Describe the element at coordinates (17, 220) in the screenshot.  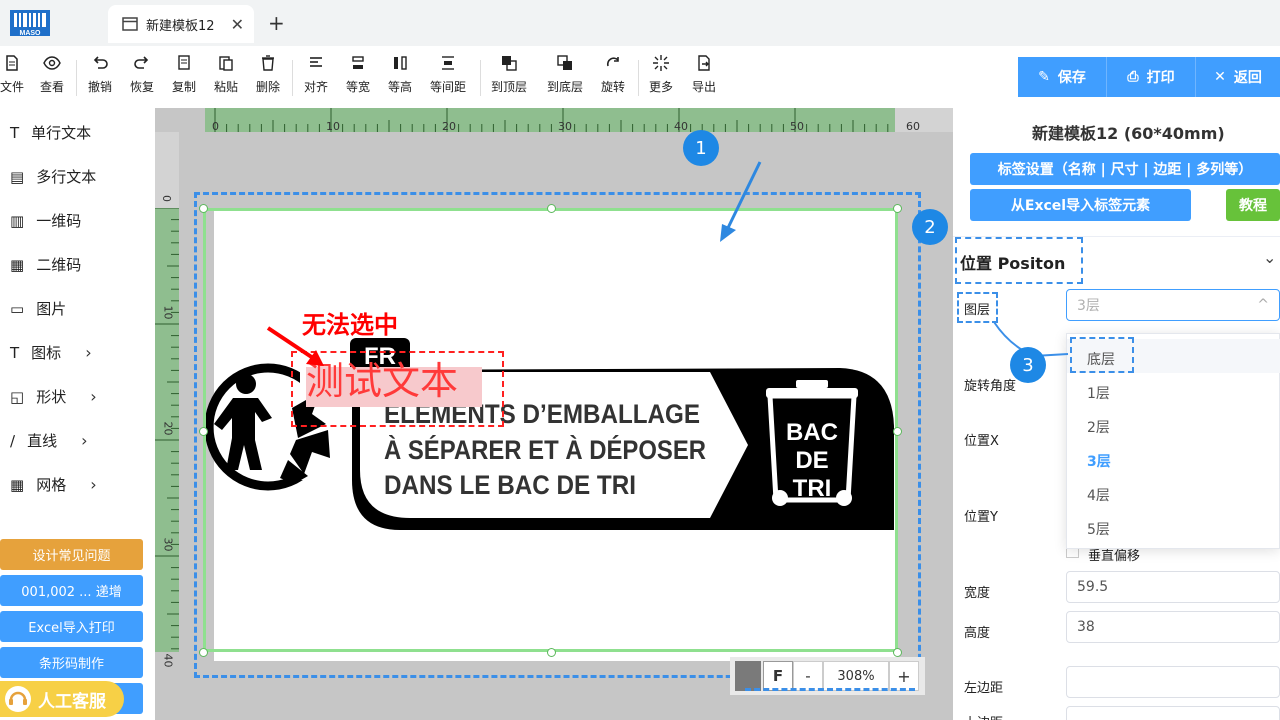
I see `barcode-icon: ▥` at that location.